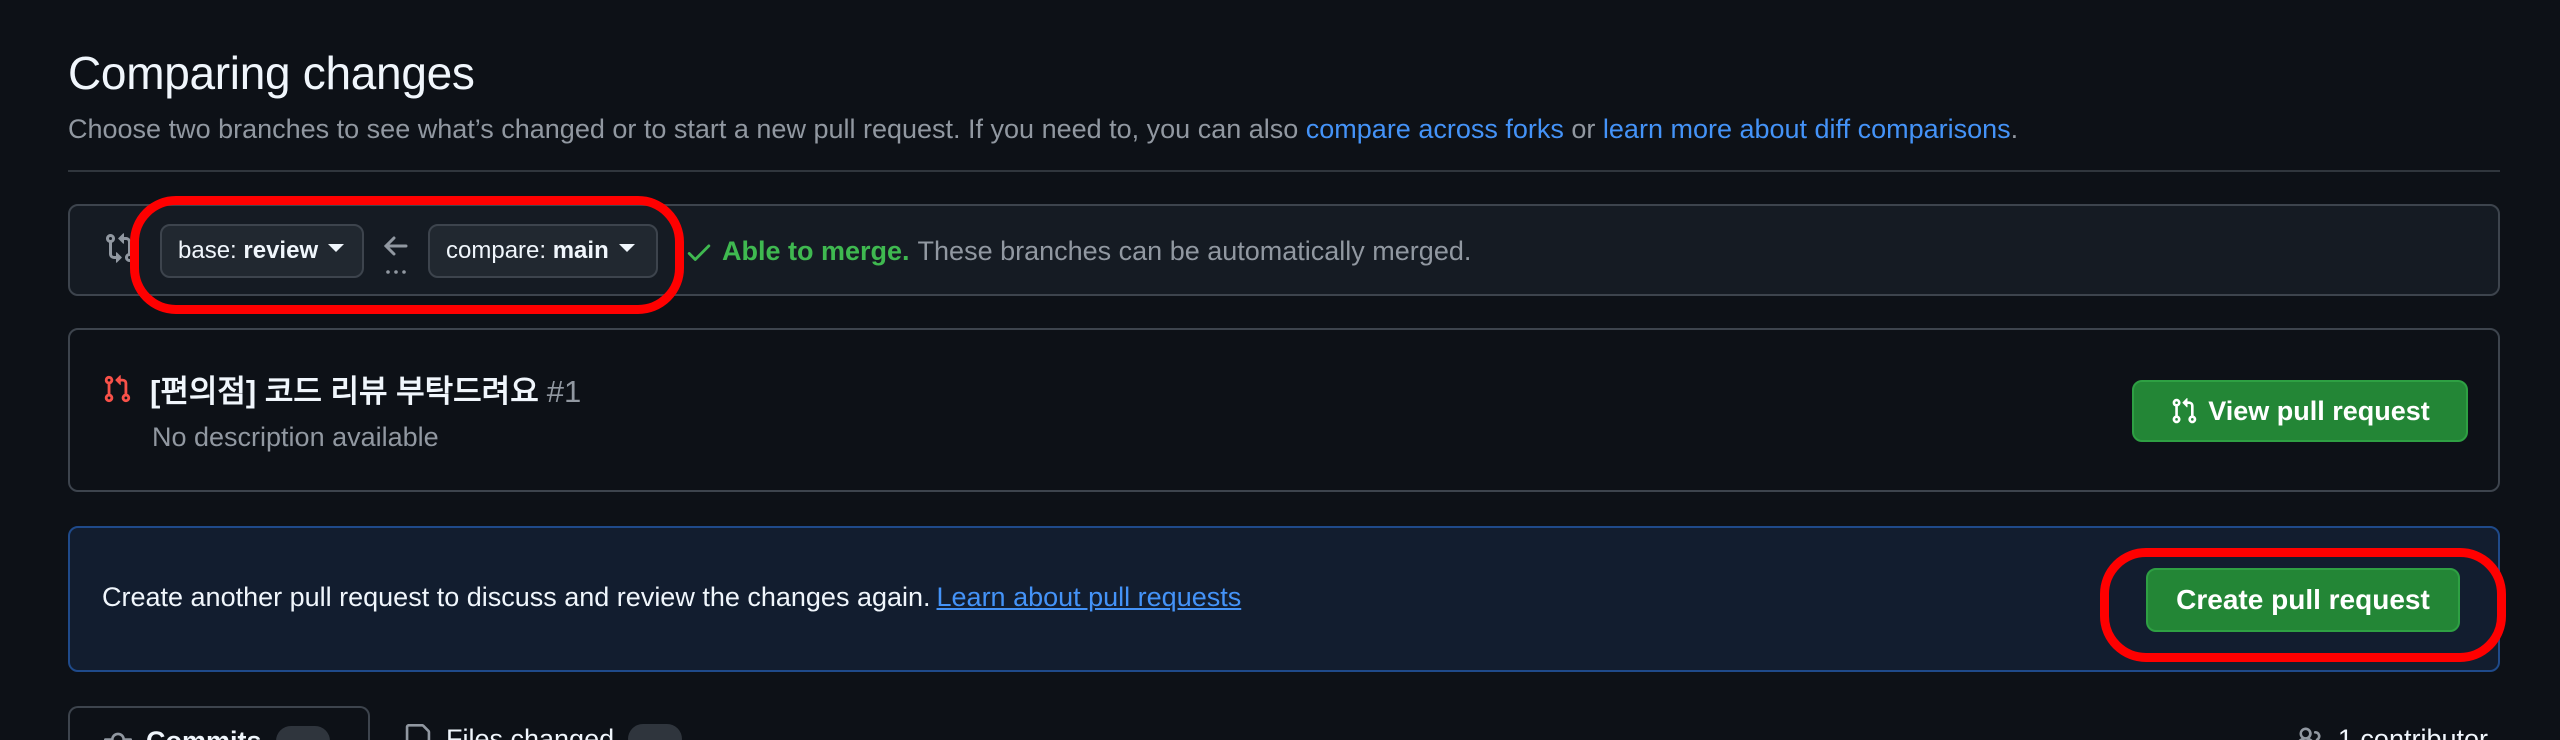 The image size is (2560, 740). Describe the element at coordinates (1807, 129) in the screenshot. I see `learn-diff-link: learn more about diff comparisons` at that location.